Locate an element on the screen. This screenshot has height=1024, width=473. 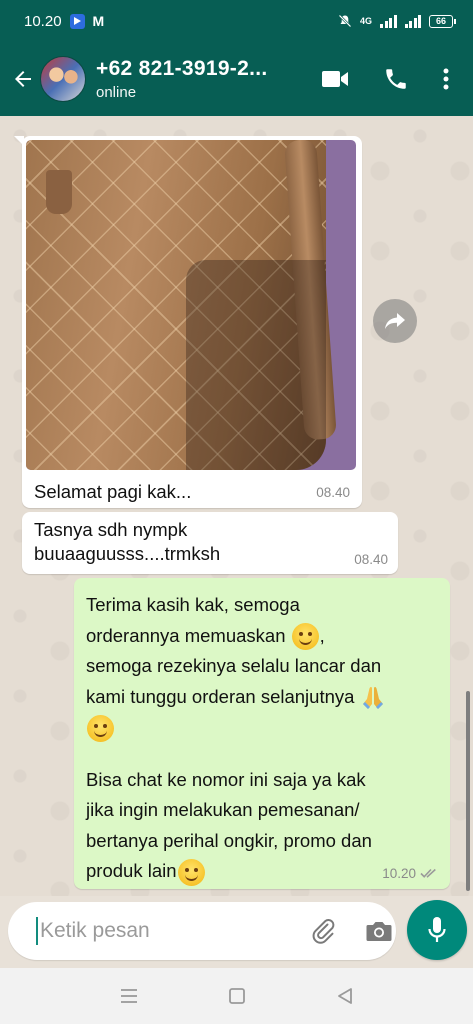
forward-icon is located at coordinates (395, 321).